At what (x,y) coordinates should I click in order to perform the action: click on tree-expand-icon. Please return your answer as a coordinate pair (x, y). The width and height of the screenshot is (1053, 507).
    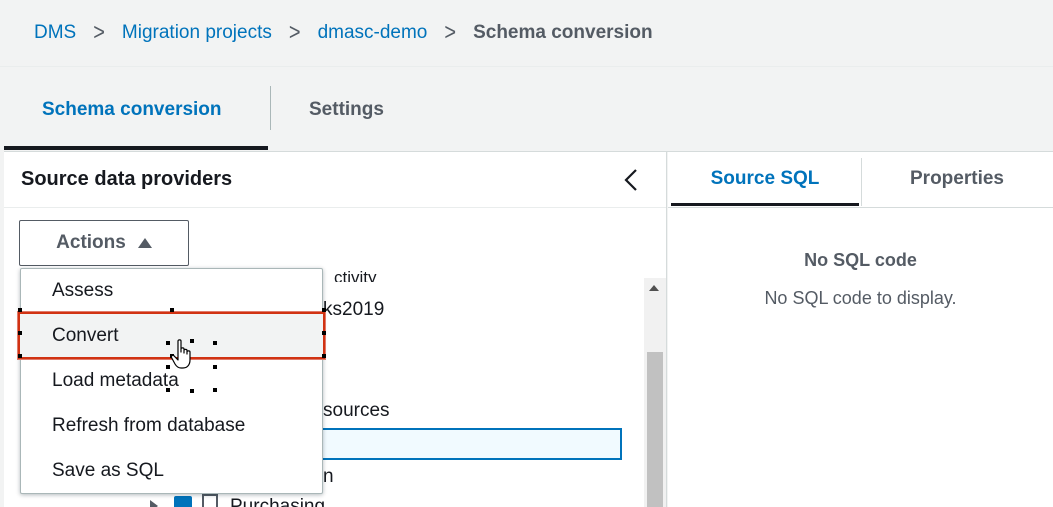
    Looking at the image, I should click on (154, 503).